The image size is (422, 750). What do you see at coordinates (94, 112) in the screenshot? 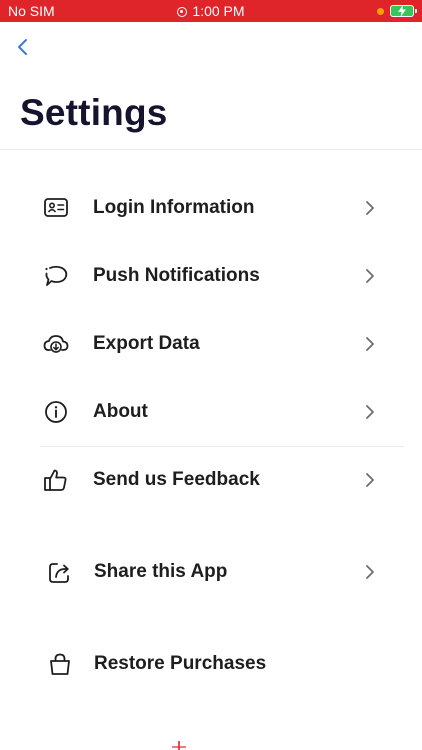
I see `page-title: Settings` at bounding box center [94, 112].